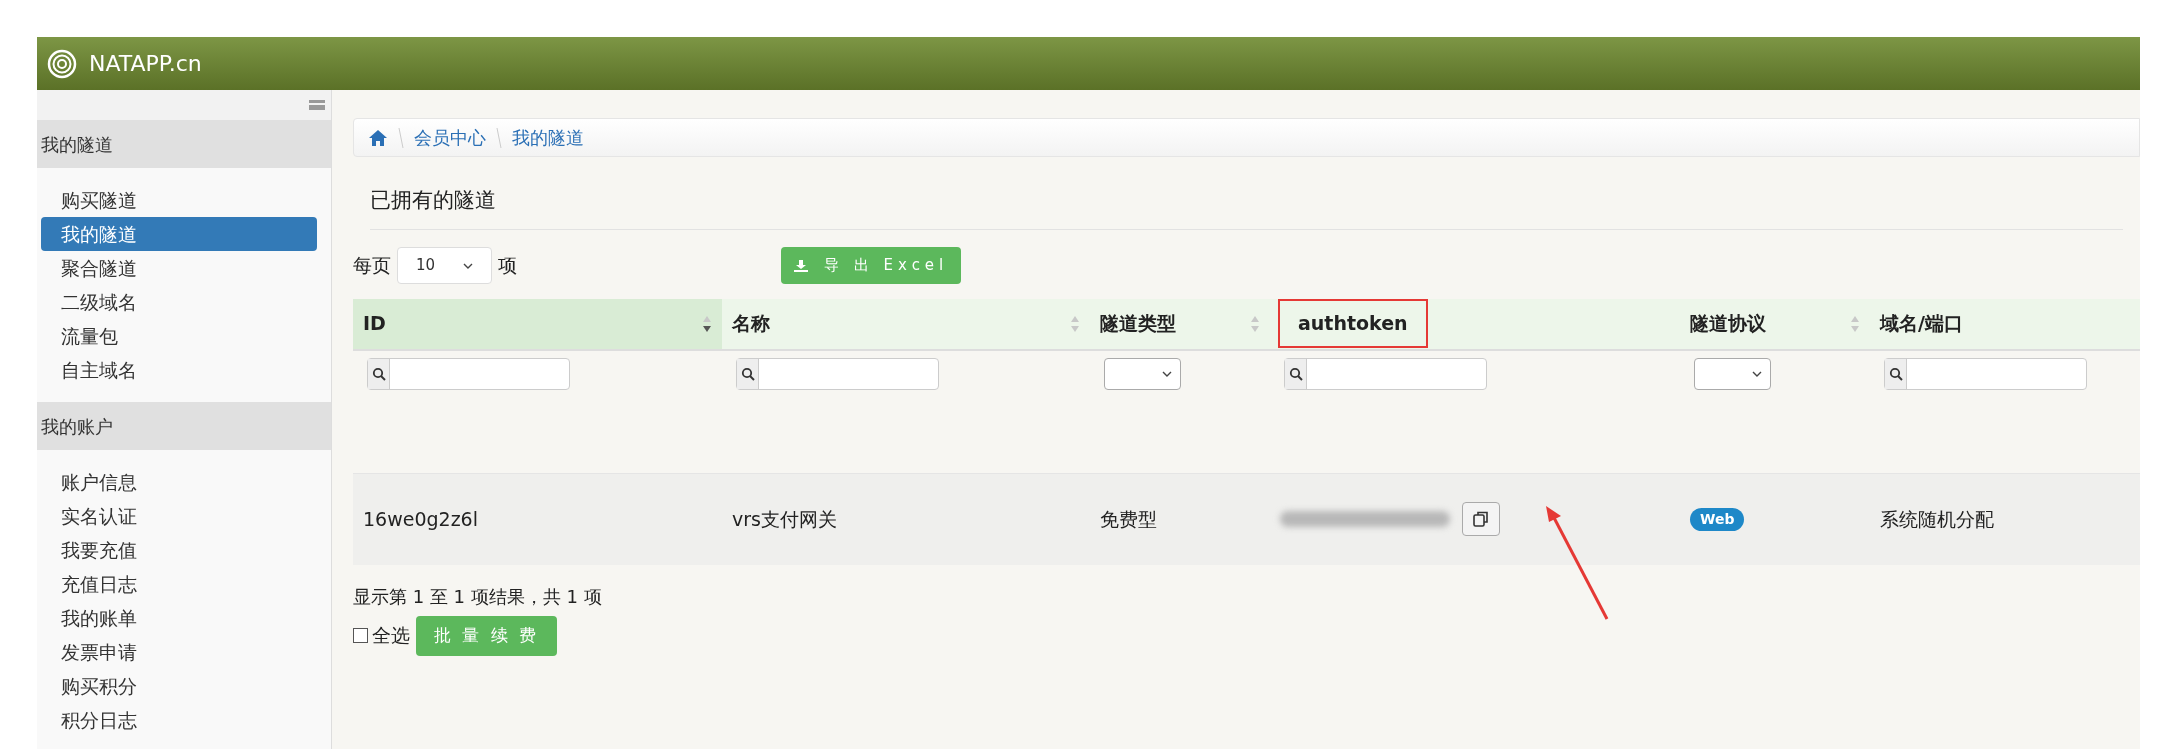  Describe the element at coordinates (179, 720) in the screenshot. I see `sidebar-item: 积分日志` at that location.